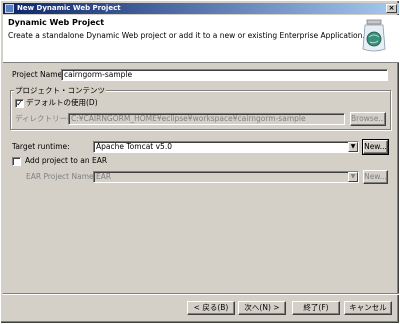 The image size is (400, 324). What do you see at coordinates (62, 102) in the screenshot?
I see `use-default-label: デフォルトの使用(D)` at bounding box center [62, 102].